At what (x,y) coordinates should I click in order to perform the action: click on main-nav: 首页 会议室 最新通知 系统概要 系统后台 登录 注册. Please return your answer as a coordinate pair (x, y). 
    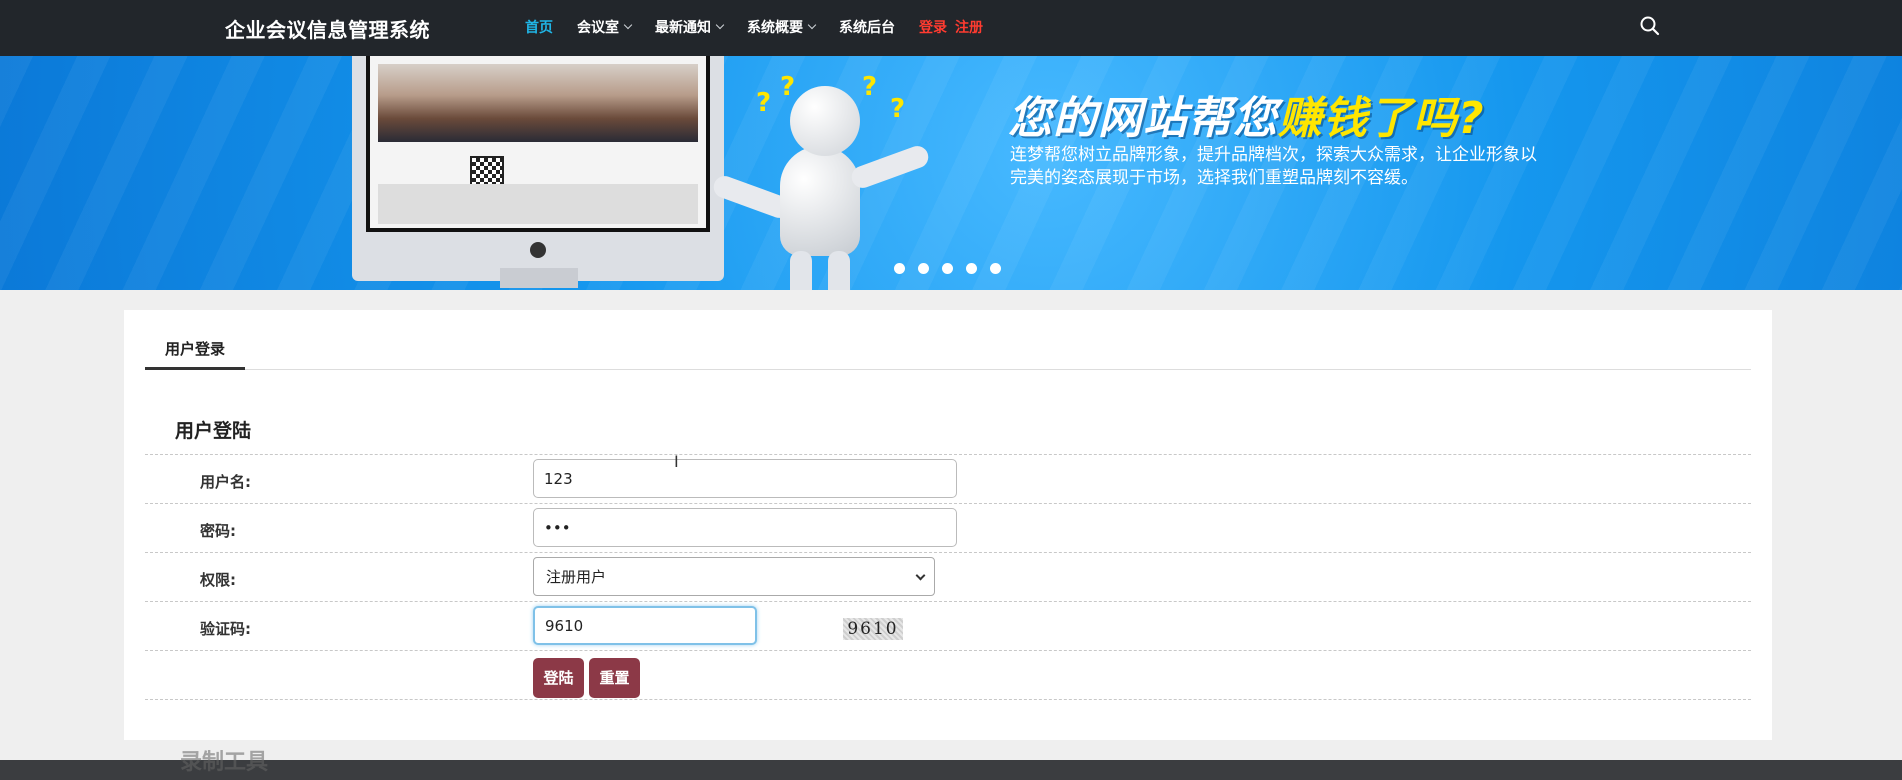
    Looking at the image, I should click on (766, 27).